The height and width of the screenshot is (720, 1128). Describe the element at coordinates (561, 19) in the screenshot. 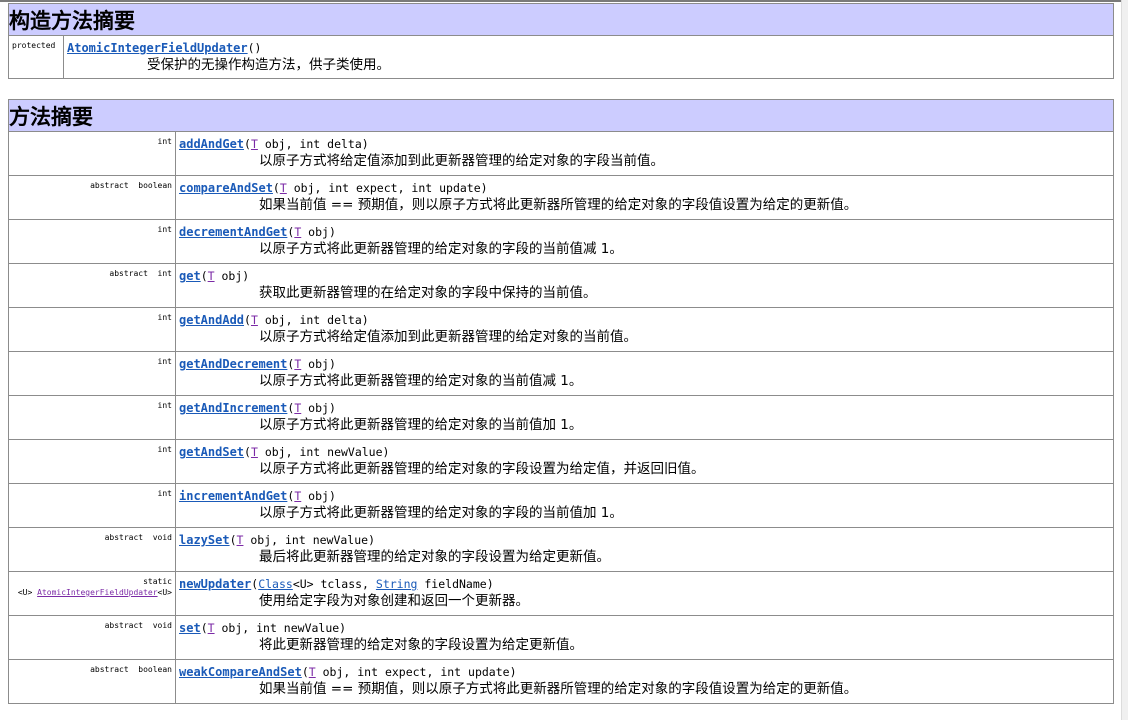

I see `constructor-summary-title: 构造方法摘要` at that location.